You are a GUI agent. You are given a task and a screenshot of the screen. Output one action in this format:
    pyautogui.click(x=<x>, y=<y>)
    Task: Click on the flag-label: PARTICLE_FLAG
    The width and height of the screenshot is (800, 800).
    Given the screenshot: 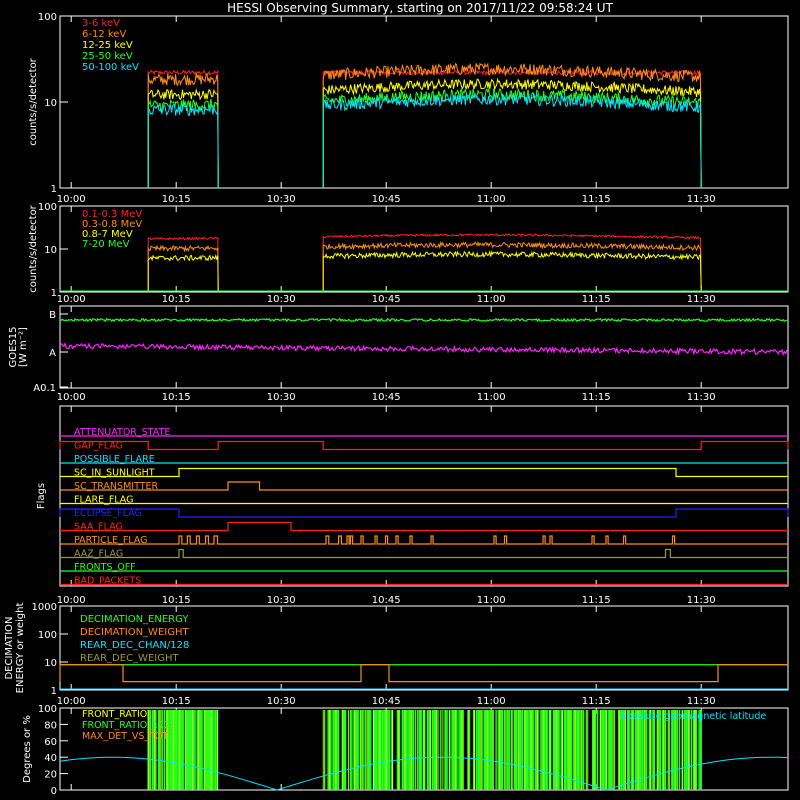 What is the action you would take?
    pyautogui.click(x=110, y=540)
    